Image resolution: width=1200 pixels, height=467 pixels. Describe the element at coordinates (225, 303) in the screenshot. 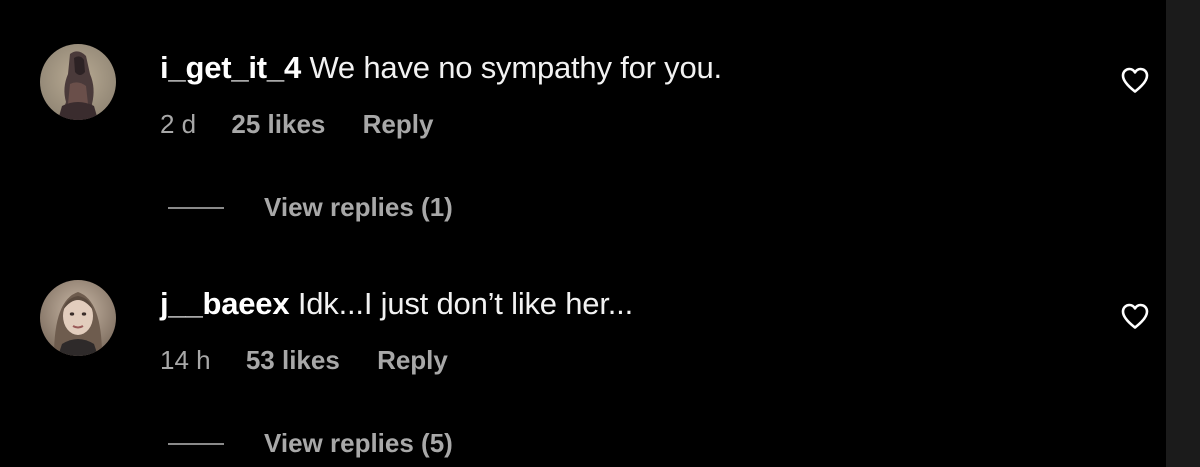

I see `comment-username: j__baeex` at that location.